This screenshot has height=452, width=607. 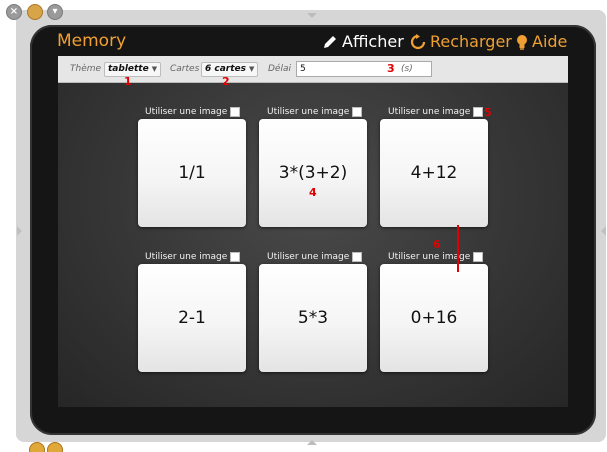 I want to click on close-icon: ×, so click(x=14, y=12).